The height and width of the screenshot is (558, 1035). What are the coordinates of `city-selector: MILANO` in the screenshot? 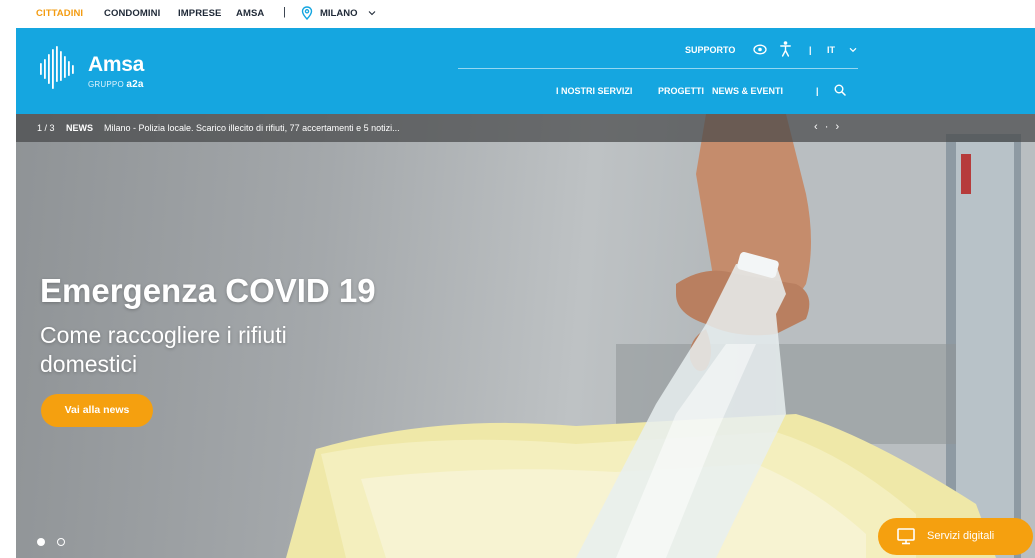 It's located at (338, 13).